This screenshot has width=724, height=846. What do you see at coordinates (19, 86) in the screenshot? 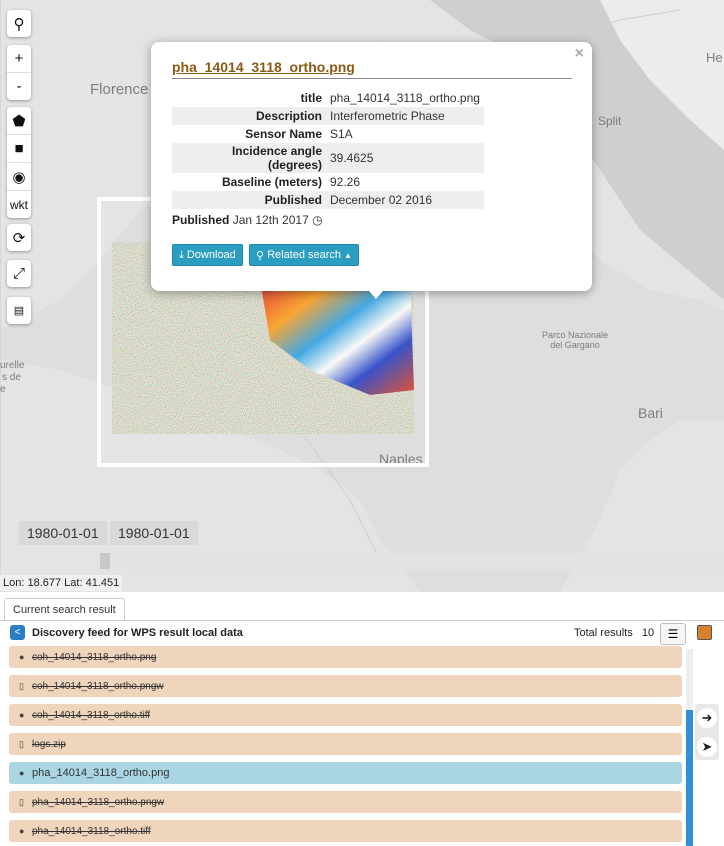
I see `zoom-out-button: -` at bounding box center [19, 86].